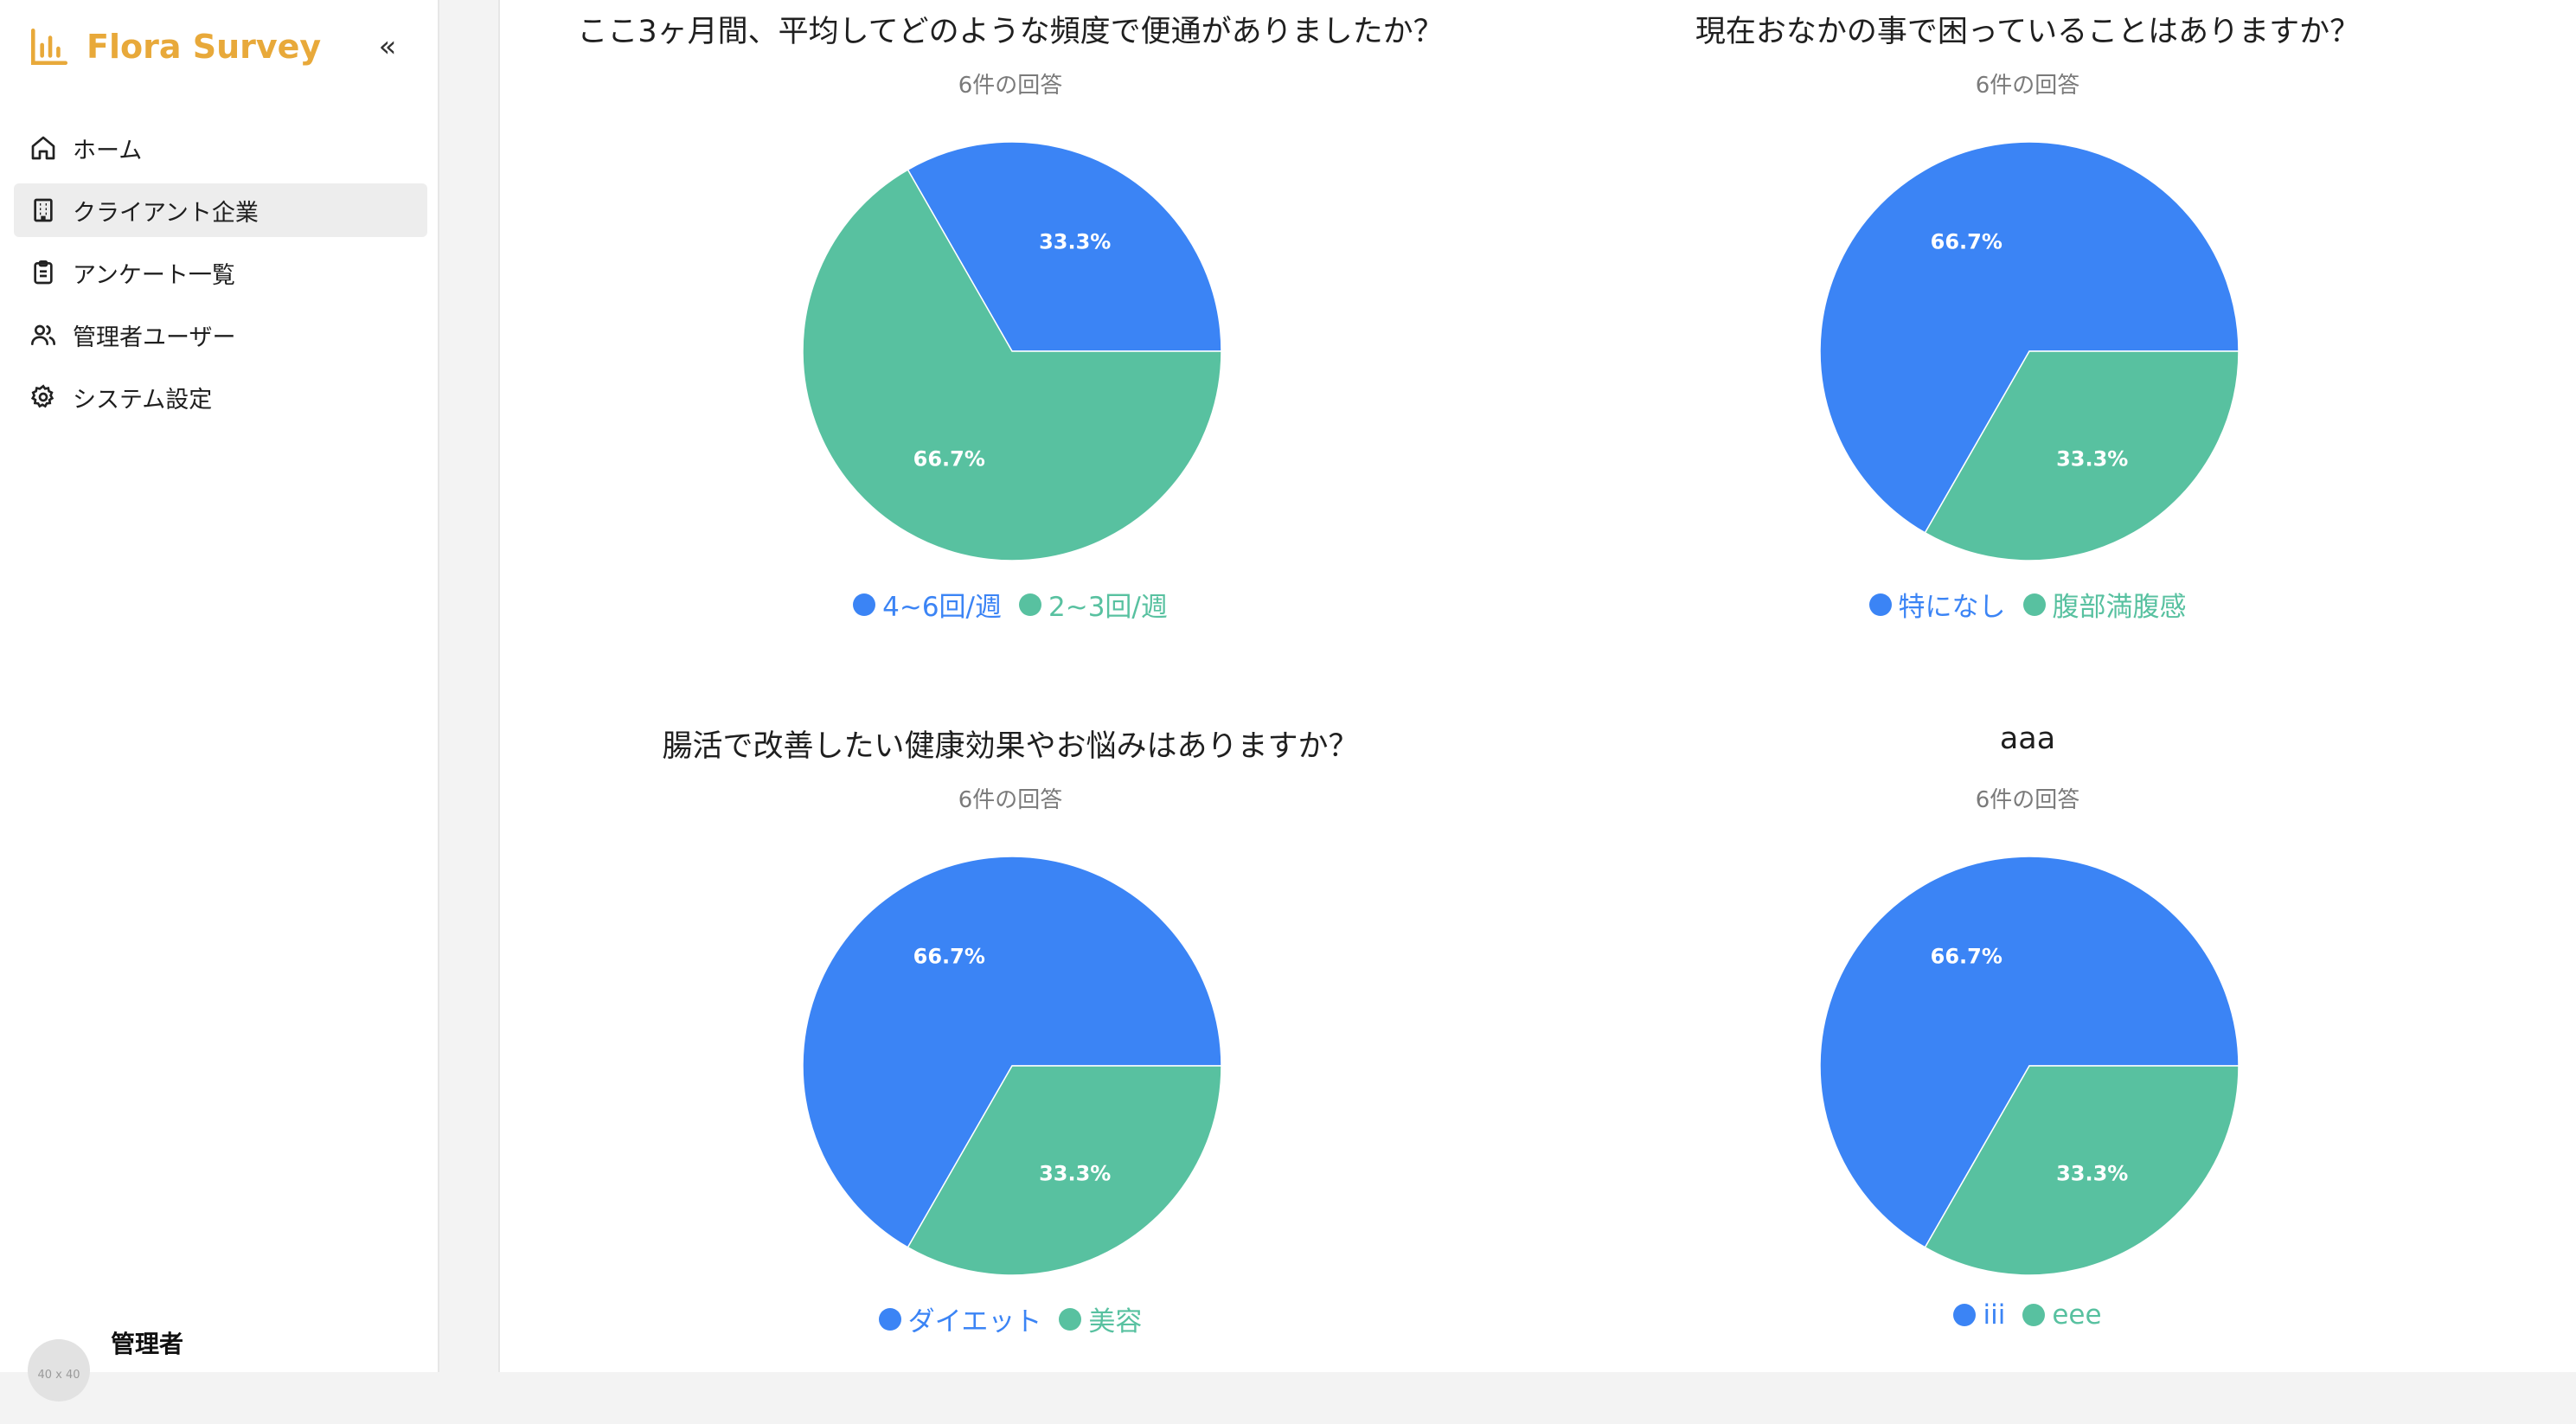  I want to click on brand-logo: Flora Survey, so click(174, 46).